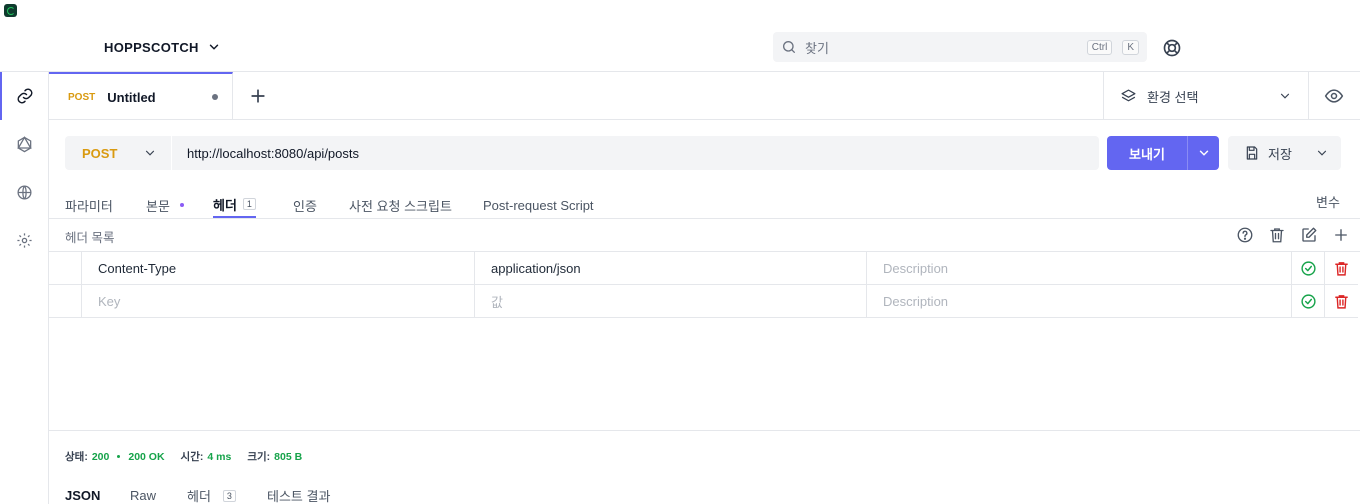 This screenshot has width=1360, height=504. I want to click on help-icon, so click(1172, 48).